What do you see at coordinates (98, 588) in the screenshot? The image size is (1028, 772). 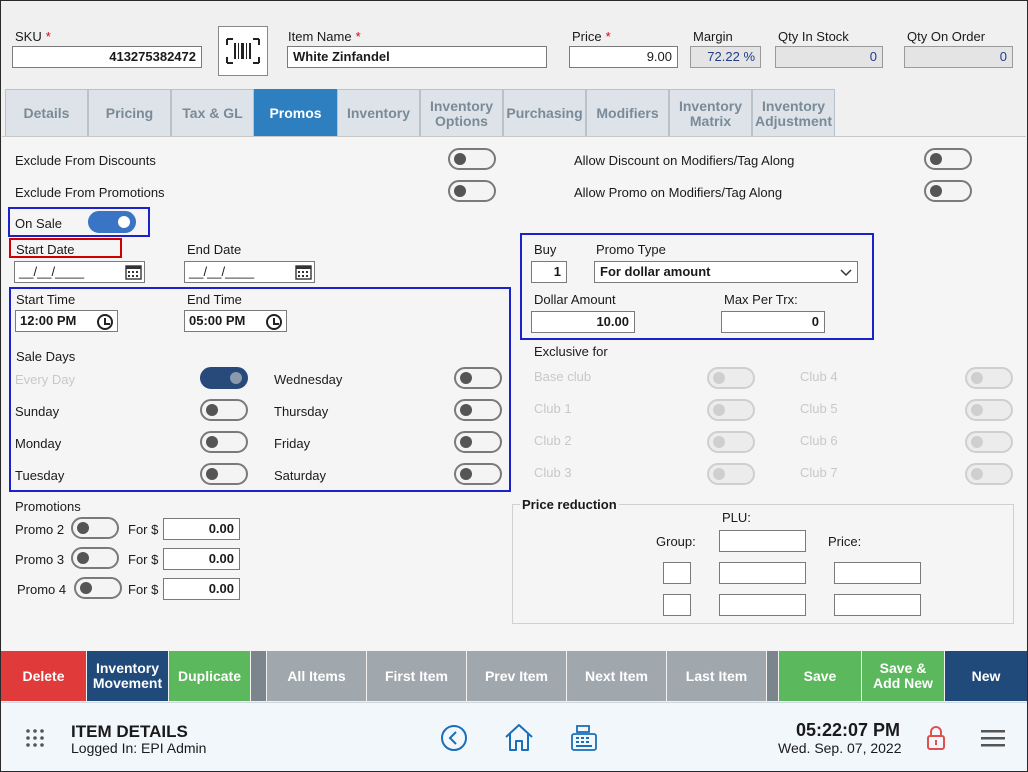 I see `promo-4-toggle` at bounding box center [98, 588].